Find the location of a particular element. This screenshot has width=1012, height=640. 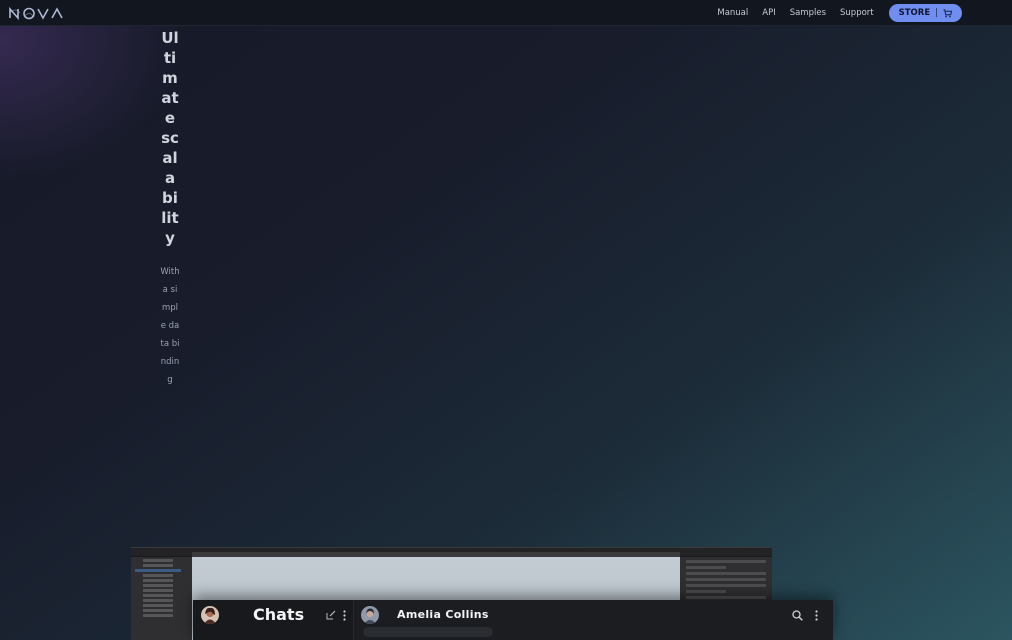

user-avatar is located at coordinates (210, 615).